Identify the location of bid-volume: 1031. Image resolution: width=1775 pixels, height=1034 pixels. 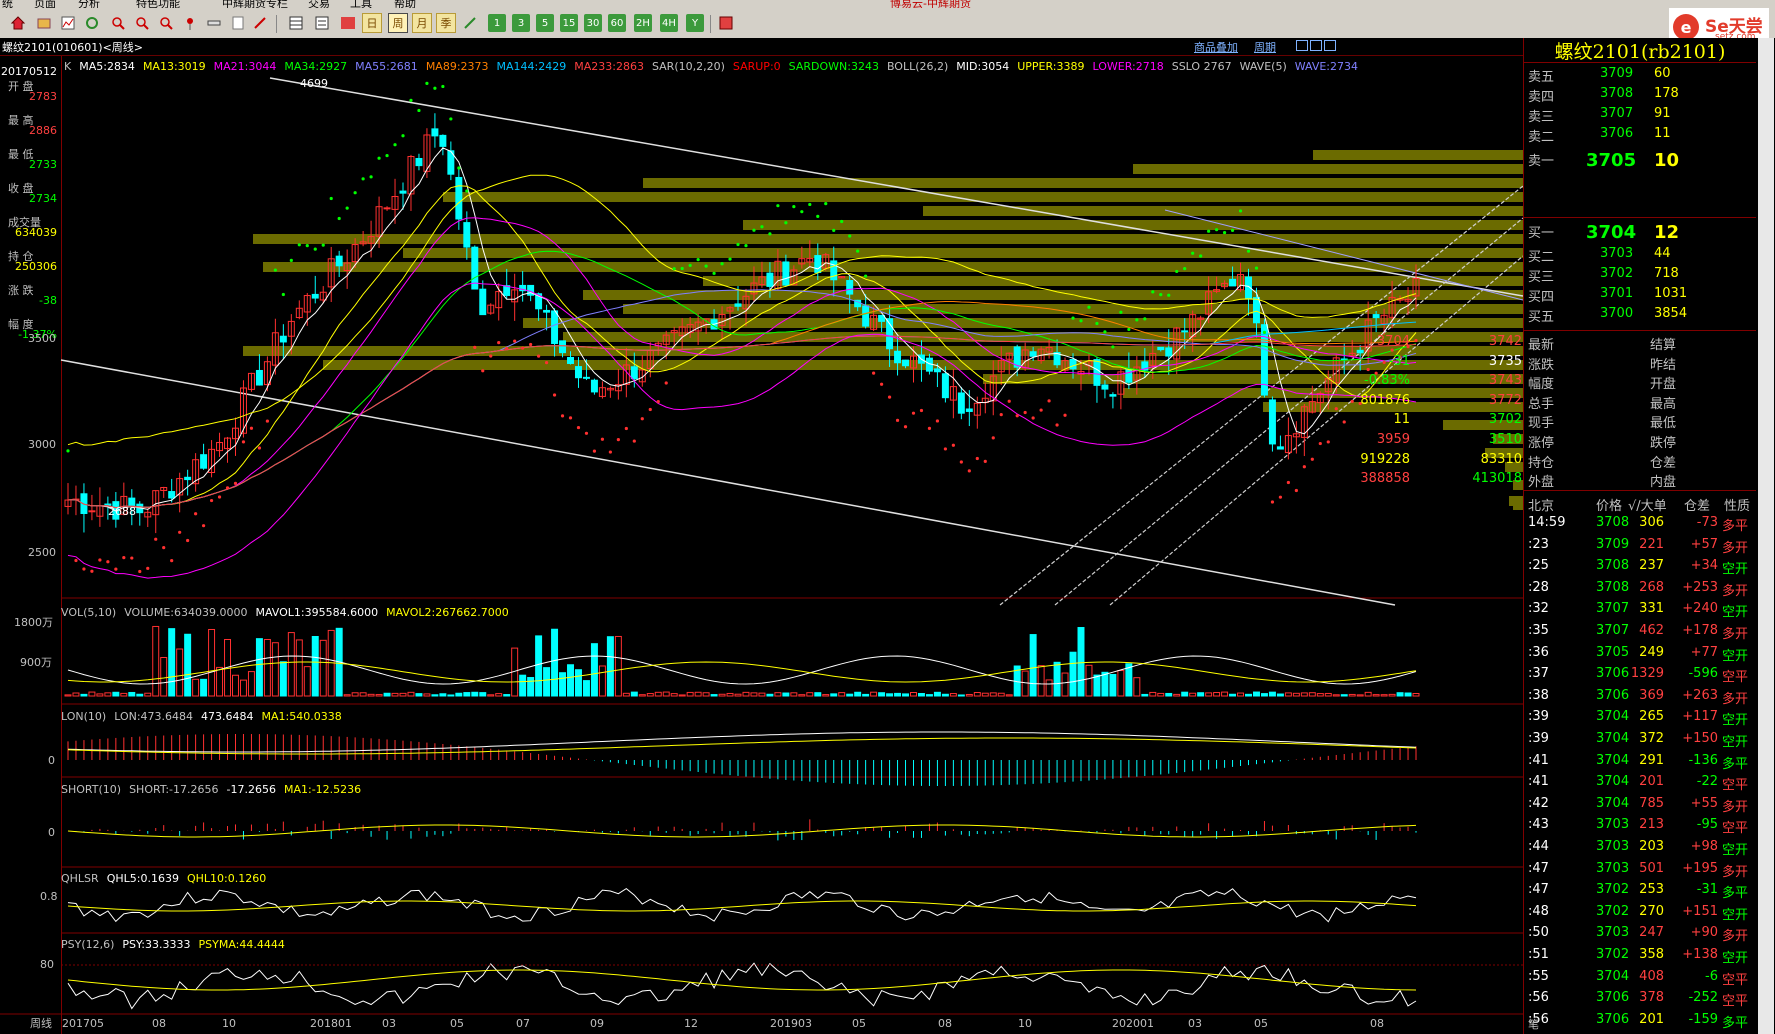
(1671, 293).